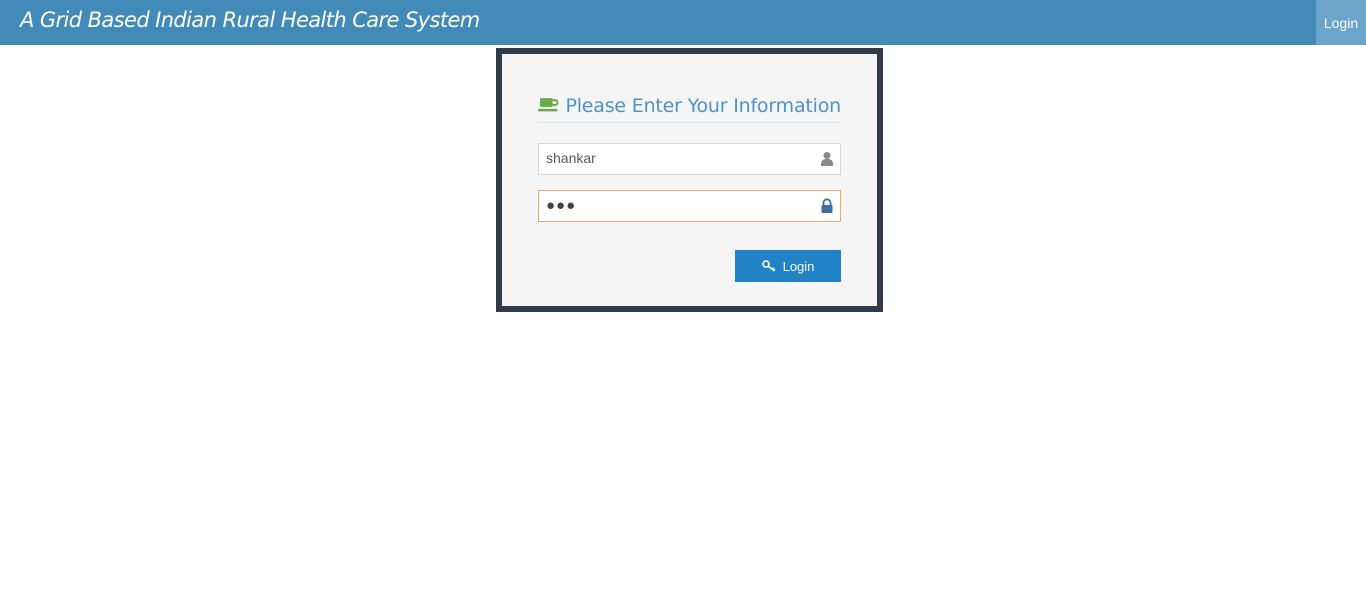 The height and width of the screenshot is (598, 1366). I want to click on login-submit-button: Login, so click(788, 266).